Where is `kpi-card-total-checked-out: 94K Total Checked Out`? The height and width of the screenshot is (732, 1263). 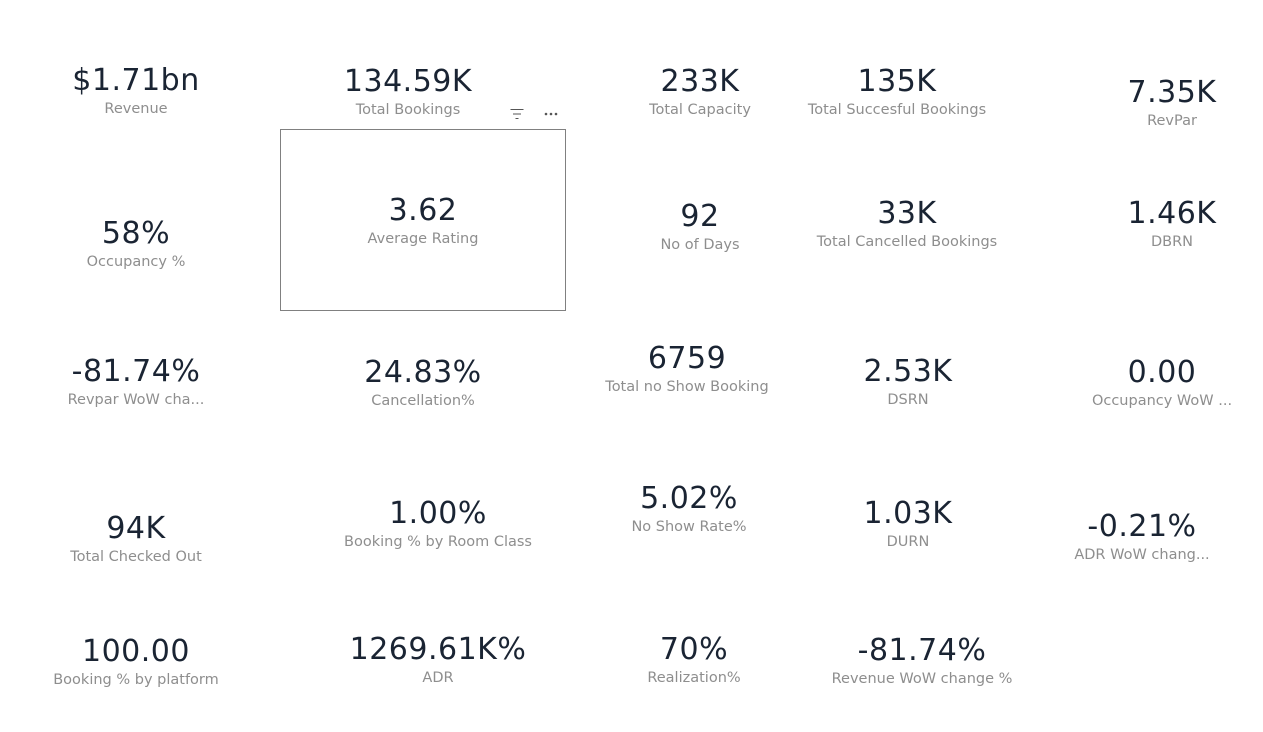 kpi-card-total-checked-out: 94K Total Checked Out is located at coordinates (136, 539).